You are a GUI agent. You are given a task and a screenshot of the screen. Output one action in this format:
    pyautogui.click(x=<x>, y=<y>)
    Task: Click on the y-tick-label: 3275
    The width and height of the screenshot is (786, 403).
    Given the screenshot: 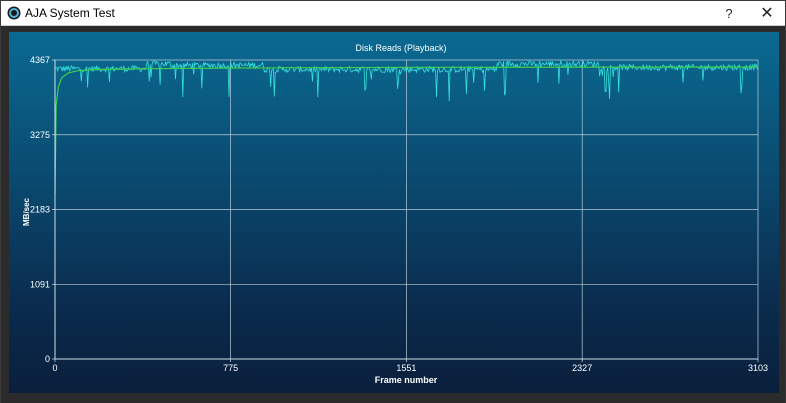 What is the action you would take?
    pyautogui.click(x=40, y=135)
    